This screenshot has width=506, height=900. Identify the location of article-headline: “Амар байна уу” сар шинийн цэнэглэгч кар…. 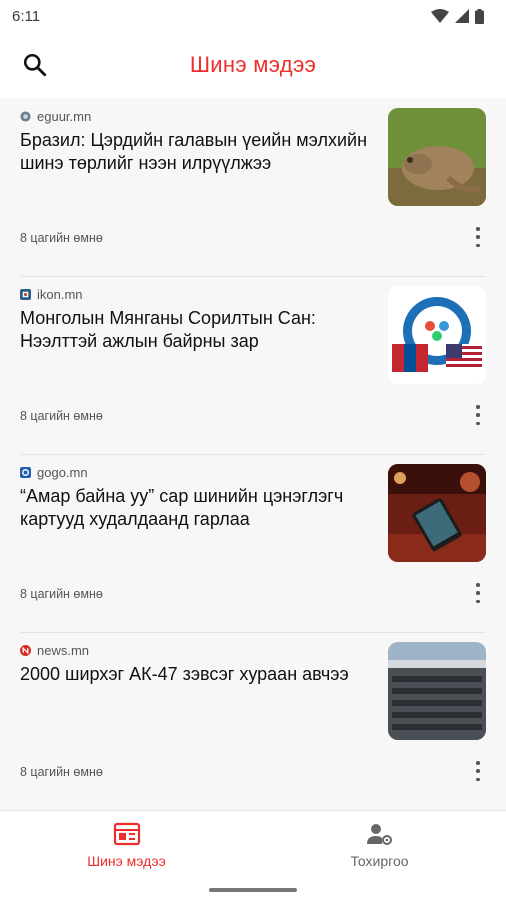
(195, 508).